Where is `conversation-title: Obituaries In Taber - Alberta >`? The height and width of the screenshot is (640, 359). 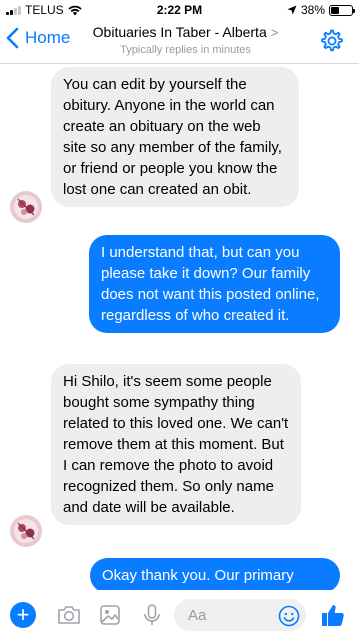 conversation-title: Obituaries In Taber - Alberta > is located at coordinates (186, 32).